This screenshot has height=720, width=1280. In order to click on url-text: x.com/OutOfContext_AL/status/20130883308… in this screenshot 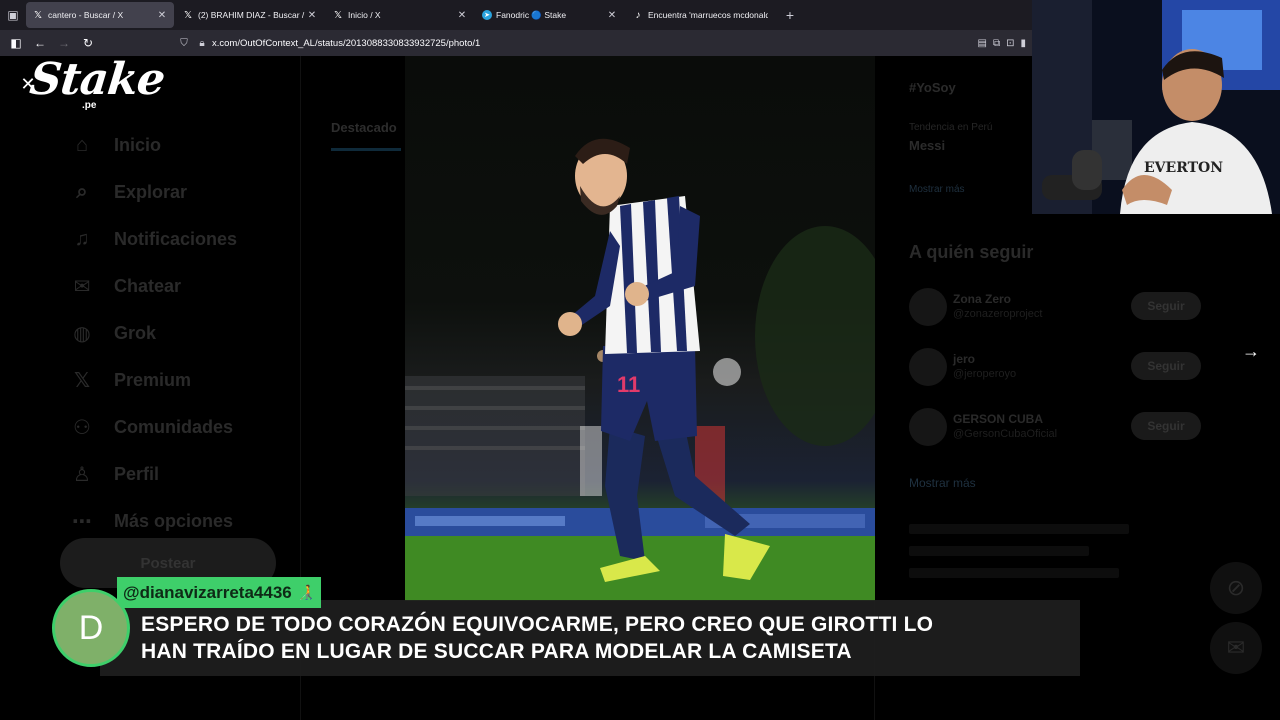, I will do `click(595, 43)`.